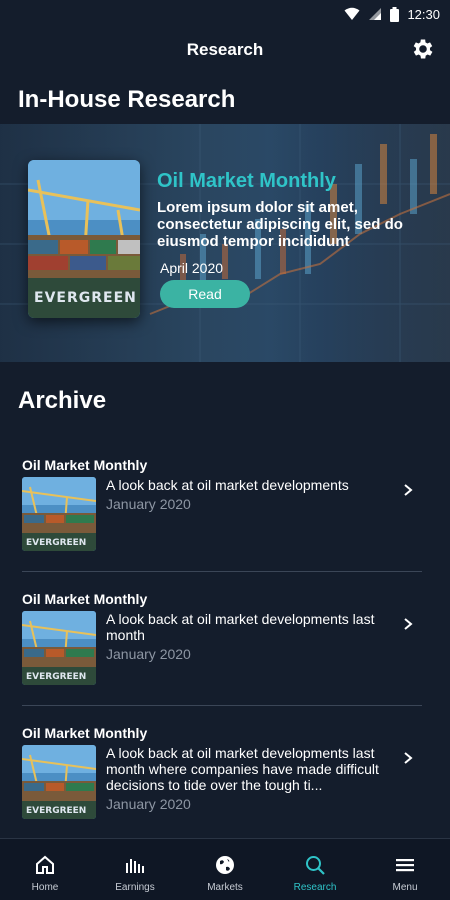 The height and width of the screenshot is (900, 450). What do you see at coordinates (135, 866) in the screenshot?
I see `bar-chart-icon` at bounding box center [135, 866].